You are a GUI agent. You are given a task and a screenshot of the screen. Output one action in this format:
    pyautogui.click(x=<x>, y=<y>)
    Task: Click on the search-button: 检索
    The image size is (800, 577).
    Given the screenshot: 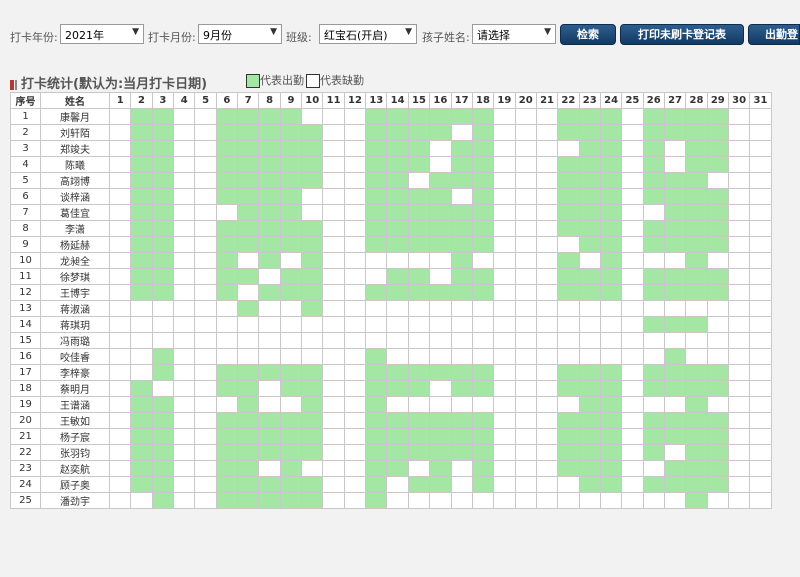 What is the action you would take?
    pyautogui.click(x=588, y=34)
    